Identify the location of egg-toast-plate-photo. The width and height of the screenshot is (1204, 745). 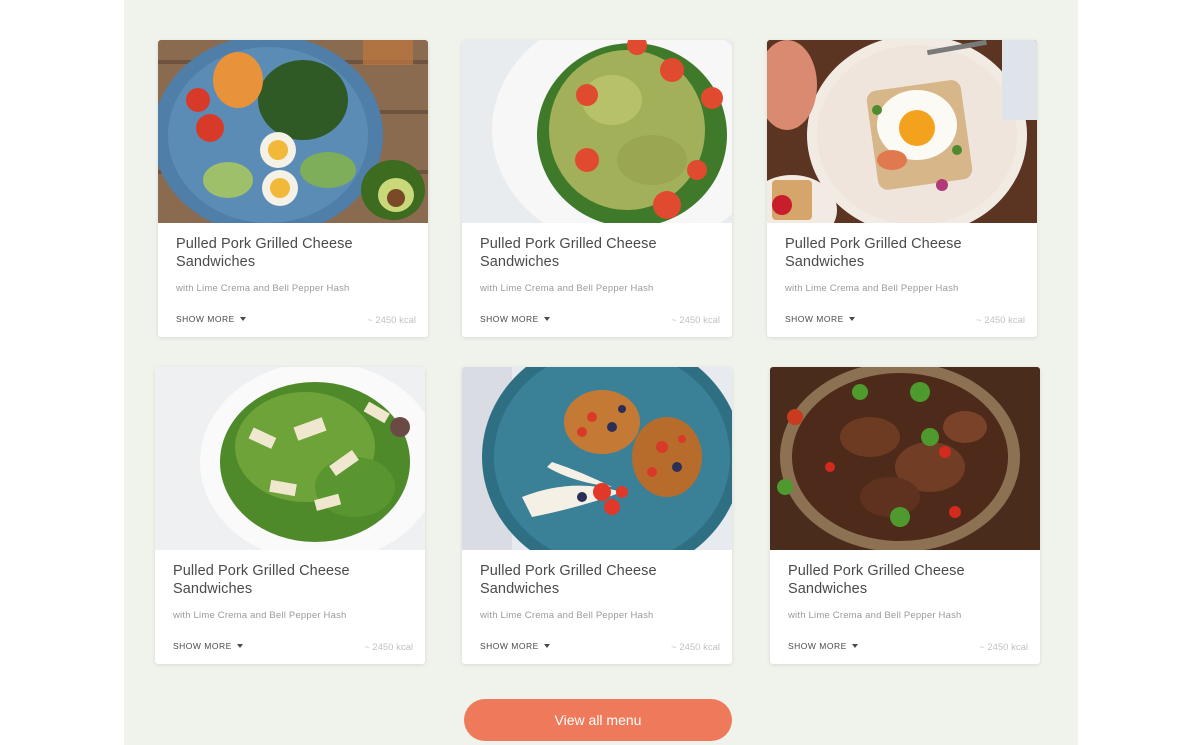
(902, 131).